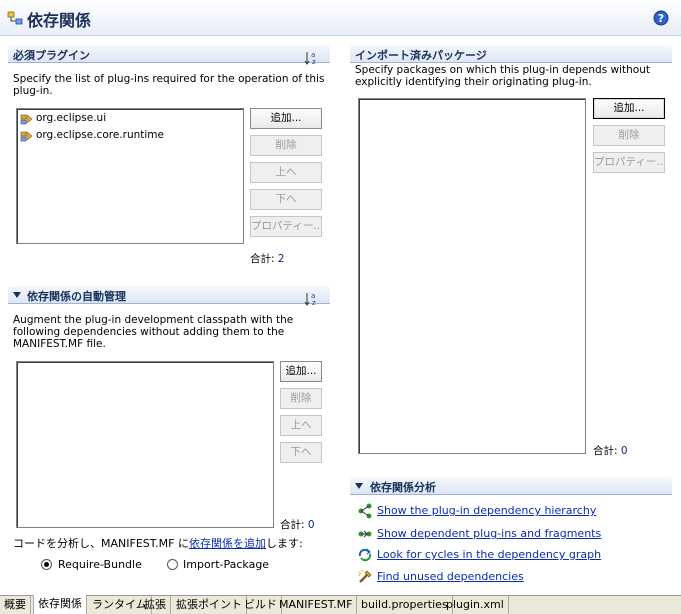 This screenshot has height=614, width=681. I want to click on require-bundle-label: Require-Bundle, so click(100, 564).